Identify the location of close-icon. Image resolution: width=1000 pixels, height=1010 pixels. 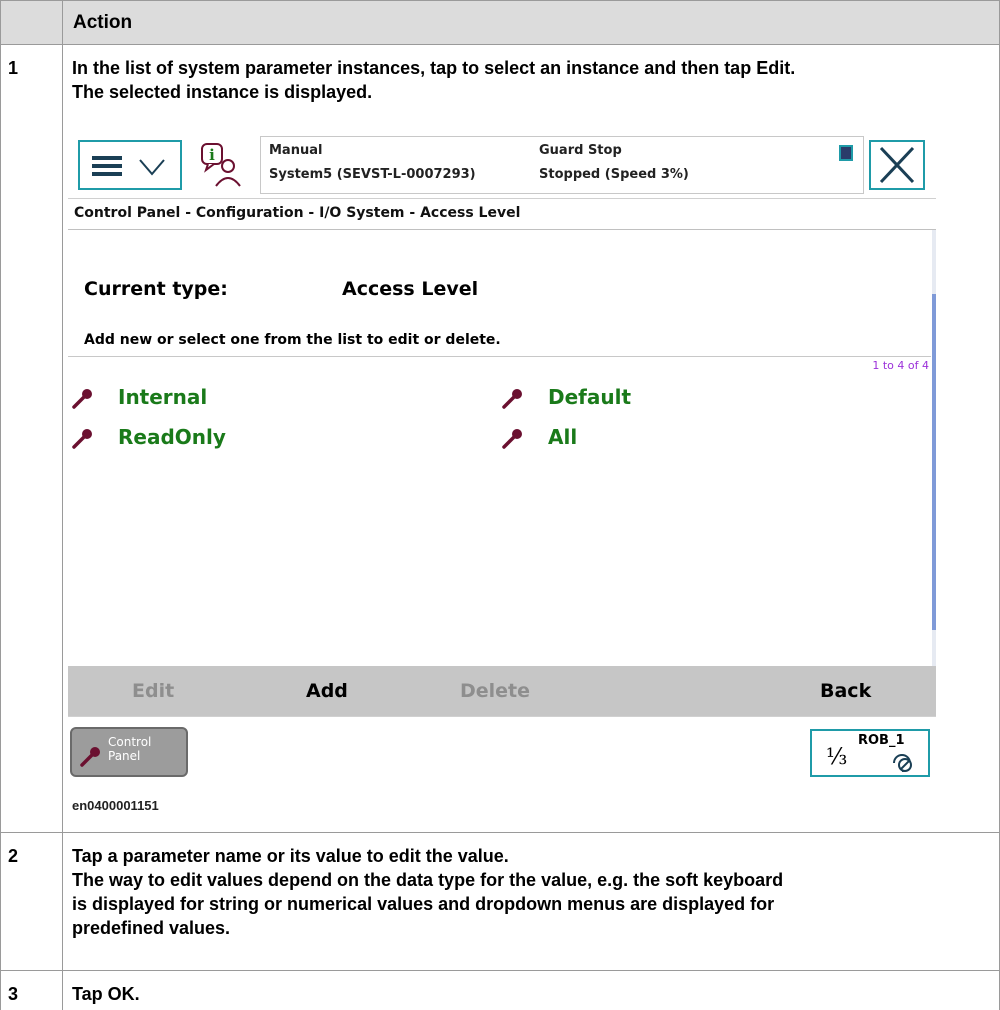
(897, 165).